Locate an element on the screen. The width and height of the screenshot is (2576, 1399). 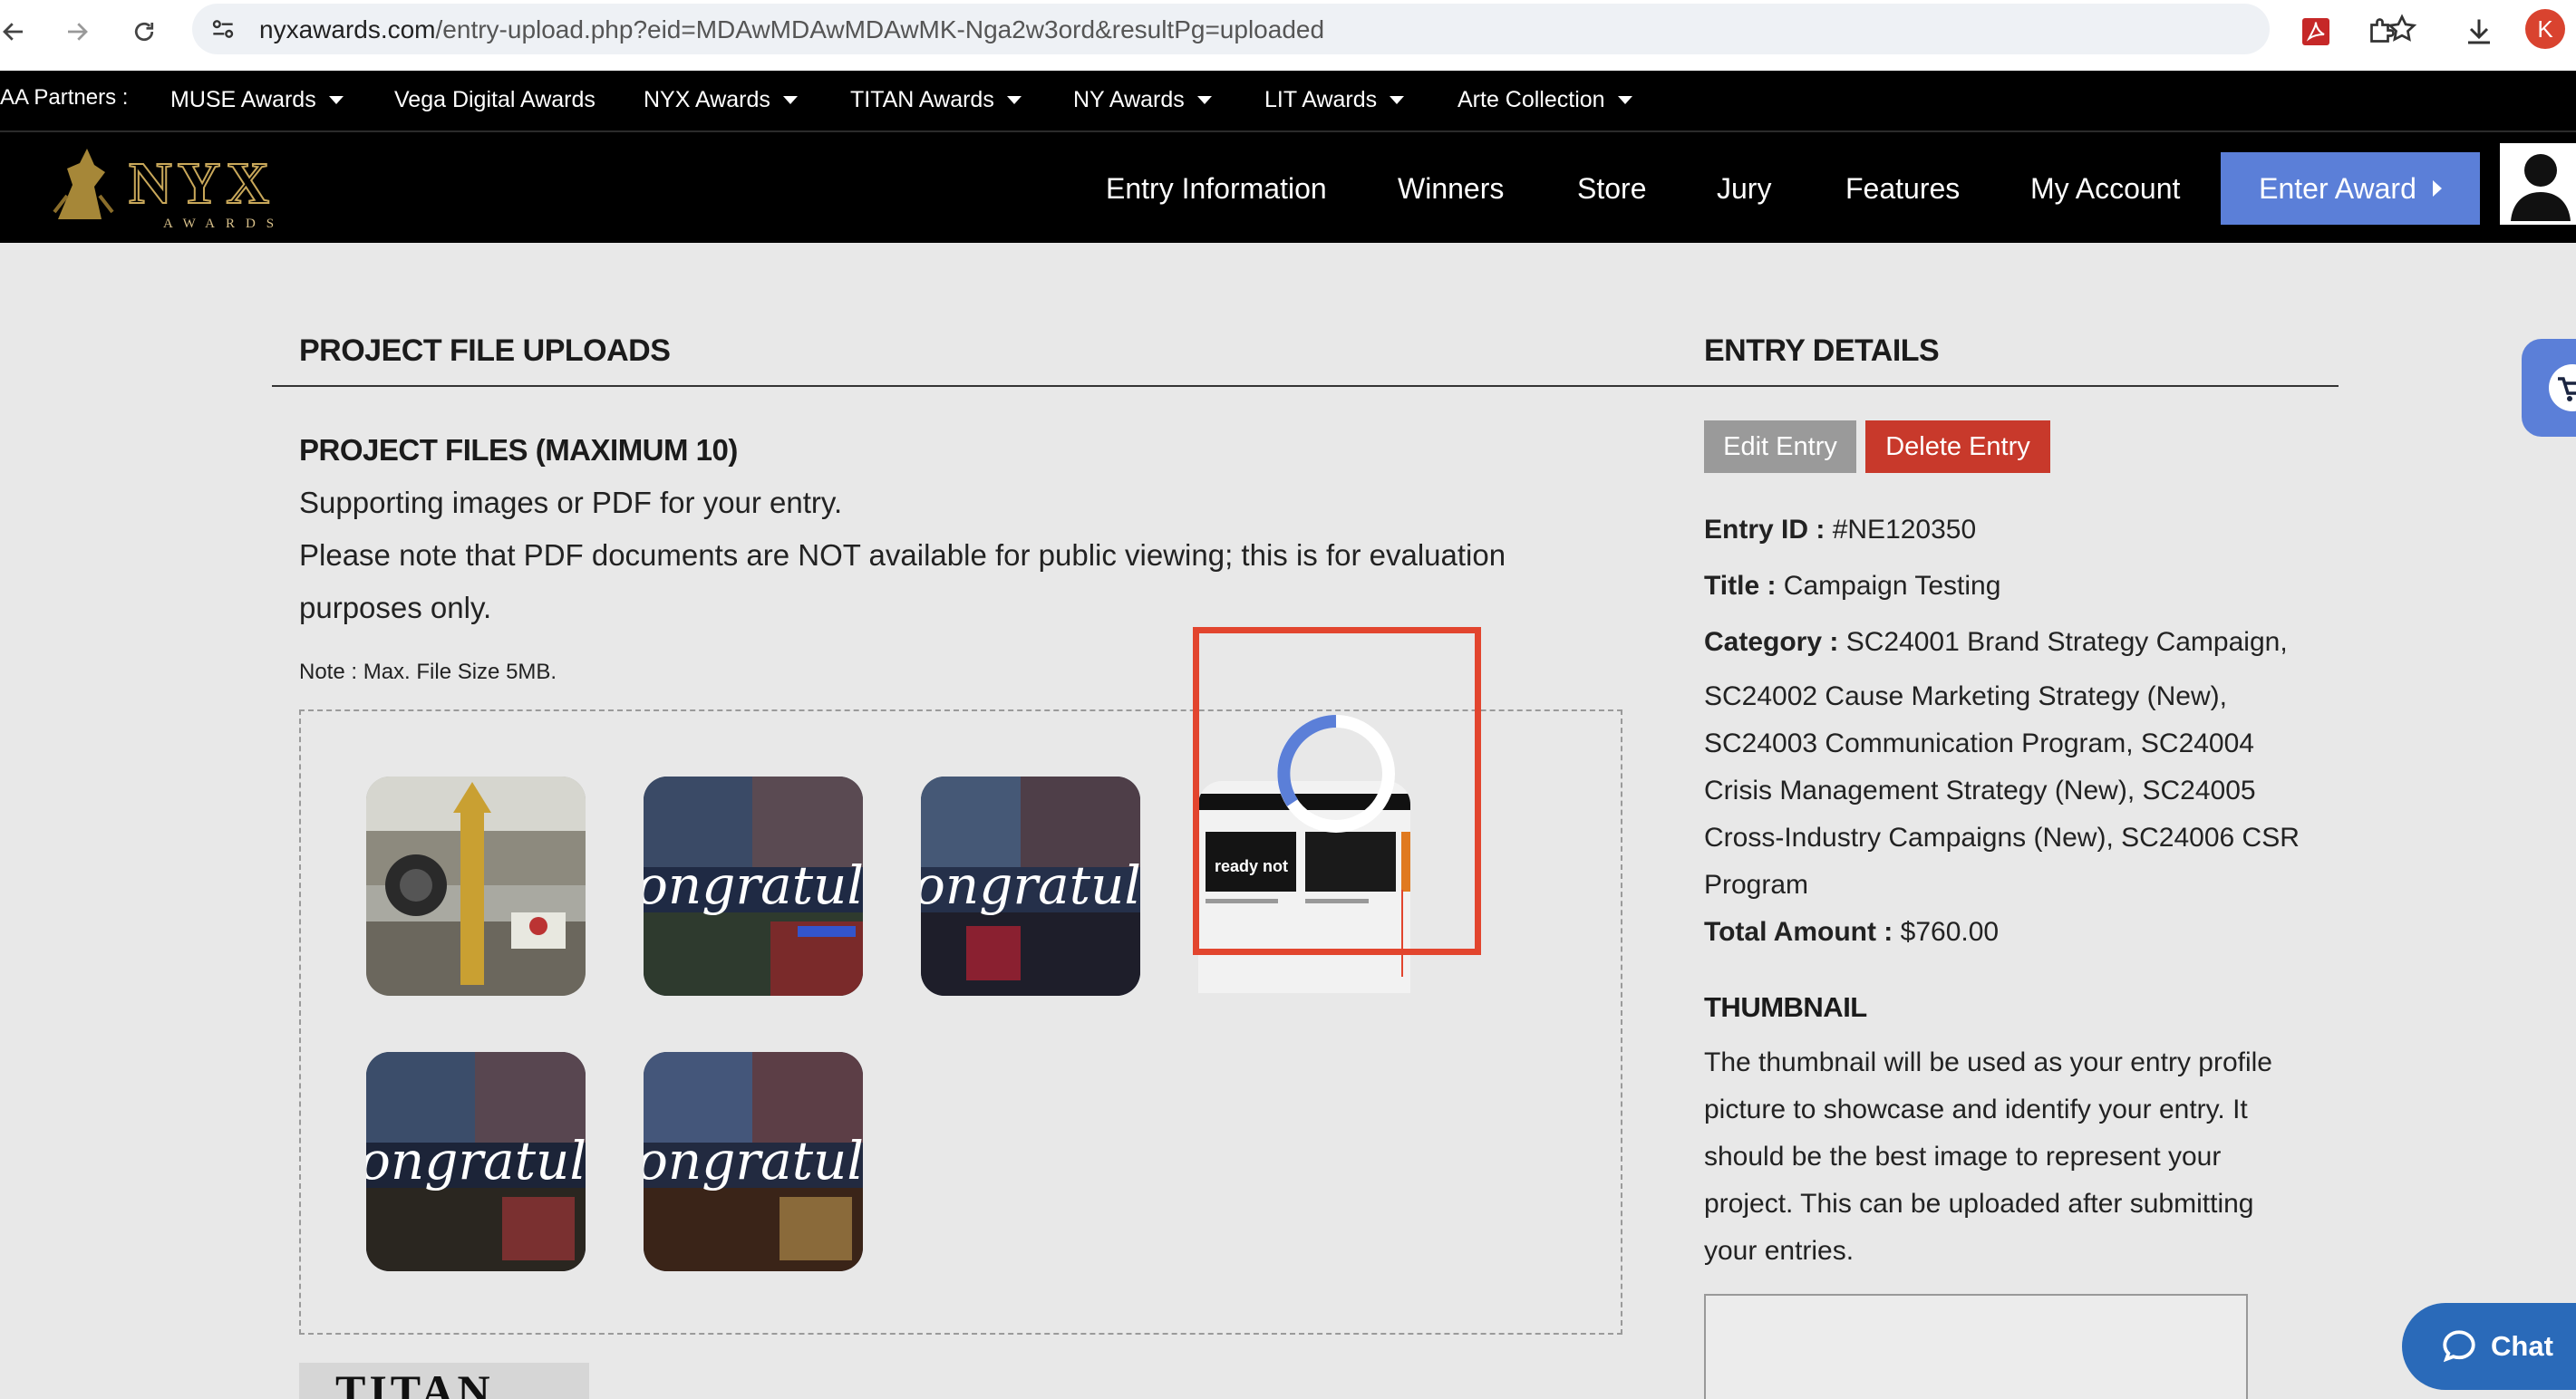
partner-nyx-awards: NYX Awards is located at coordinates (721, 100).